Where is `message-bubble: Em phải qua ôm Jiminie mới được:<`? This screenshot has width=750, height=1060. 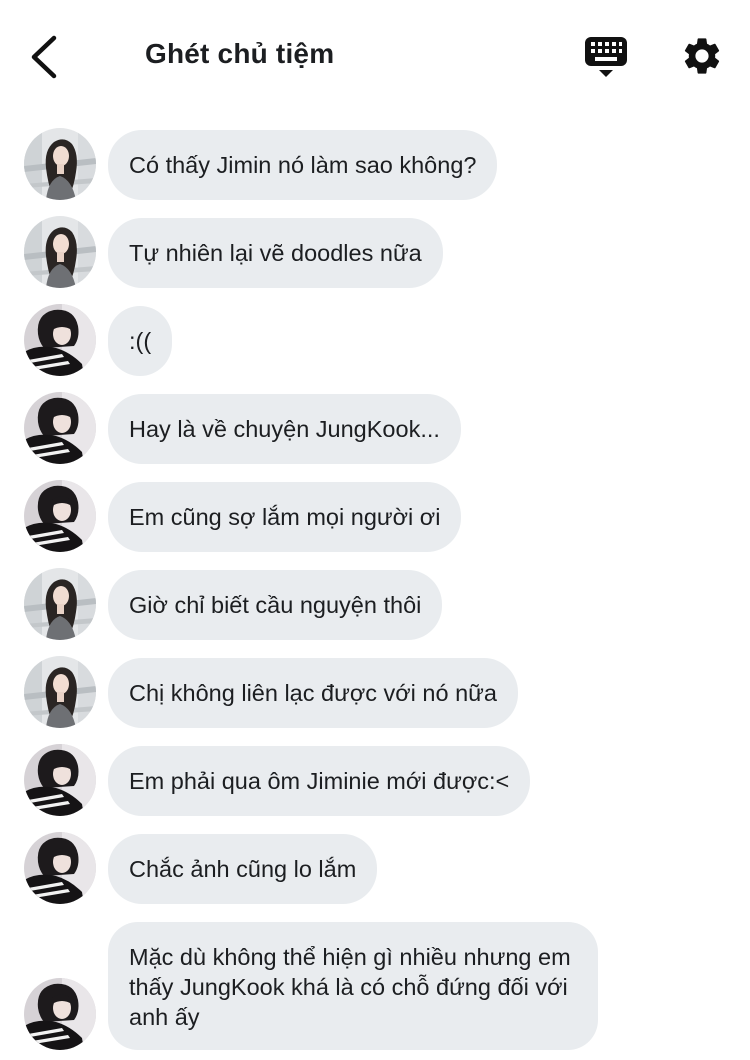
message-bubble: Em phải qua ôm Jiminie mới được:< is located at coordinates (319, 781).